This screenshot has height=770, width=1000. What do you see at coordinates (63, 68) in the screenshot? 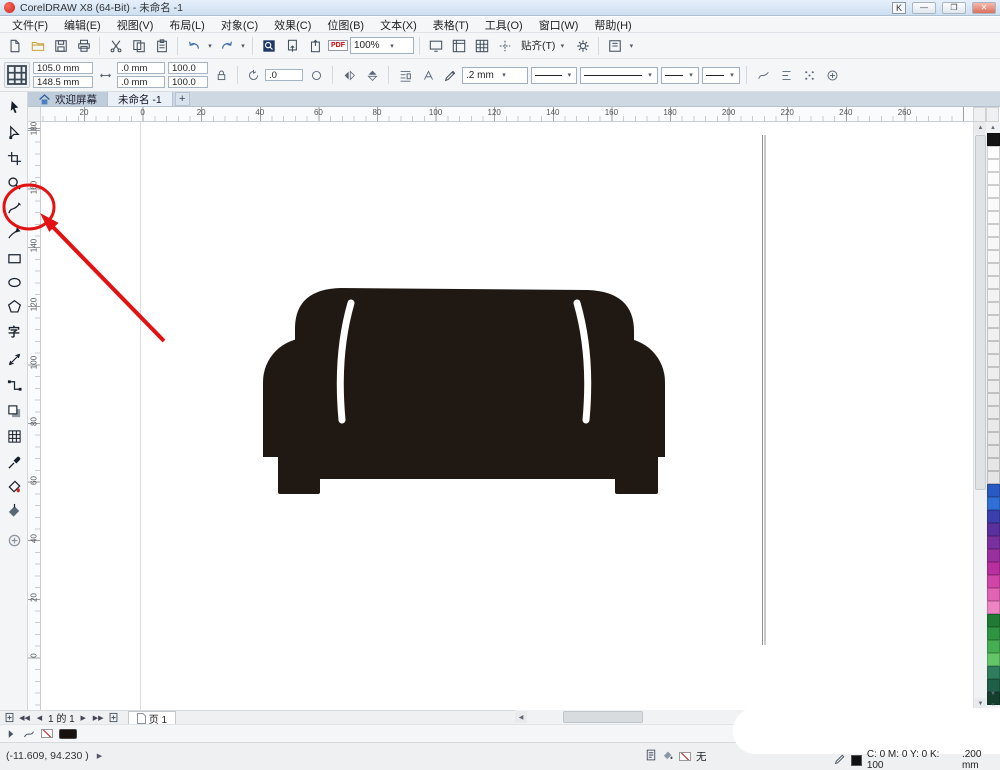
I see `object-x-field: 105.0 mm` at bounding box center [63, 68].